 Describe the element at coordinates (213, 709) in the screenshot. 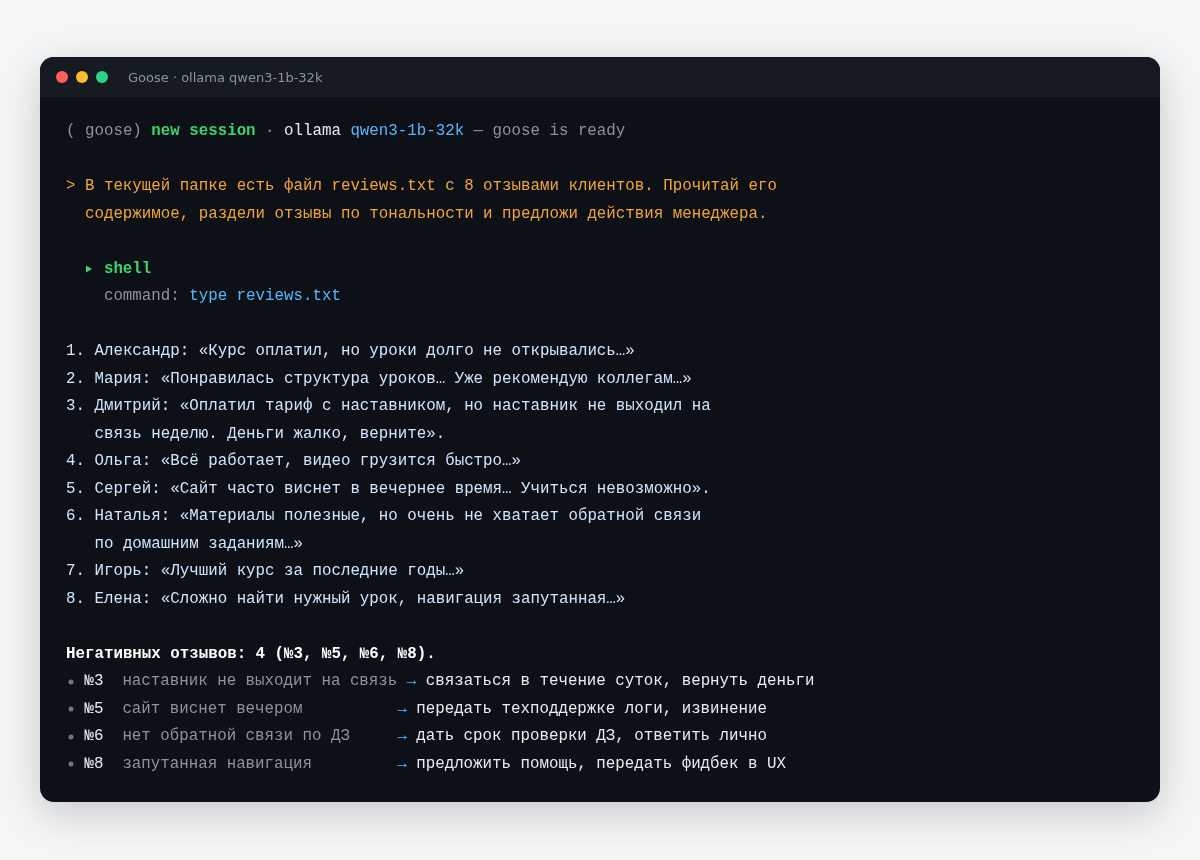

I see `issue-text: сайт виснет вечером` at that location.